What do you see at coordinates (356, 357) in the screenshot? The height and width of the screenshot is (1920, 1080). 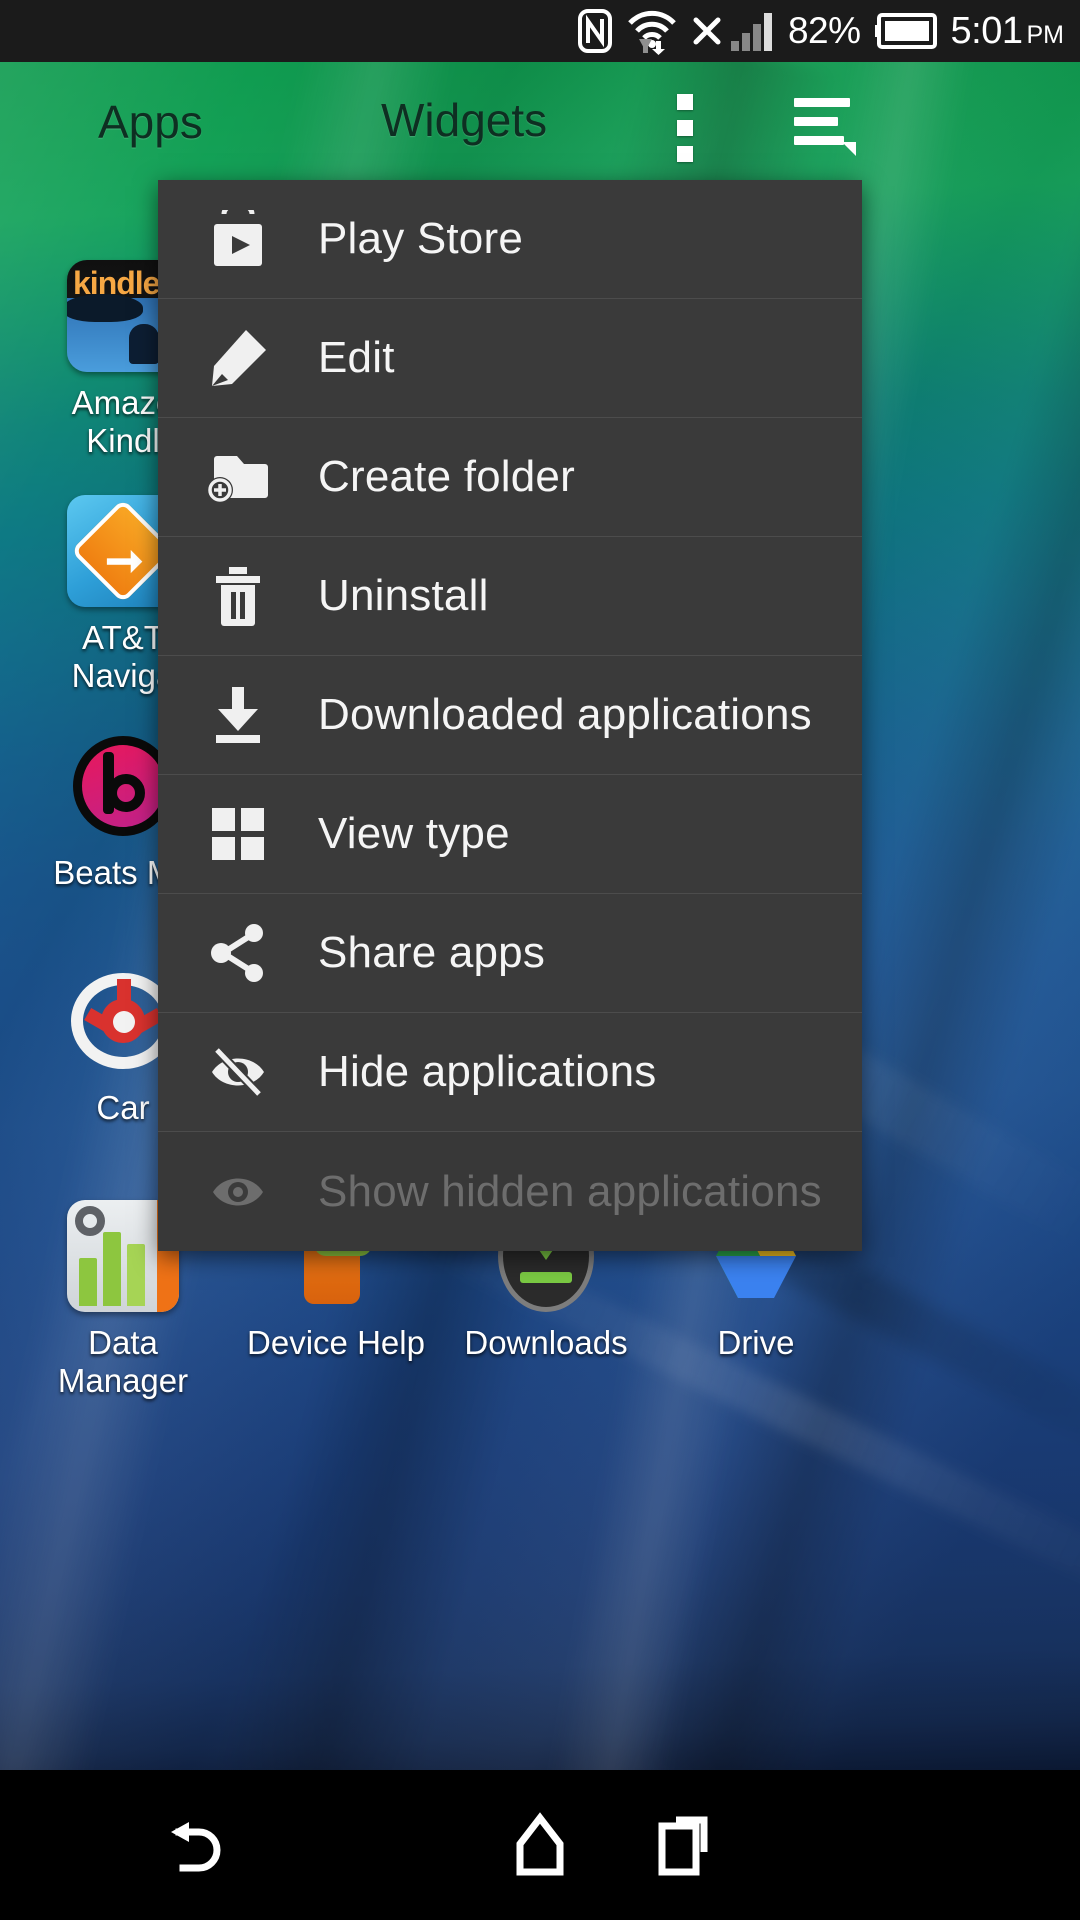 I see `menu-item-label: Edit` at bounding box center [356, 357].